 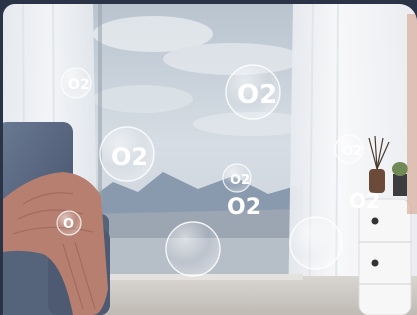 What do you see at coordinates (400, 179) in the screenshot?
I see `plant` at bounding box center [400, 179].